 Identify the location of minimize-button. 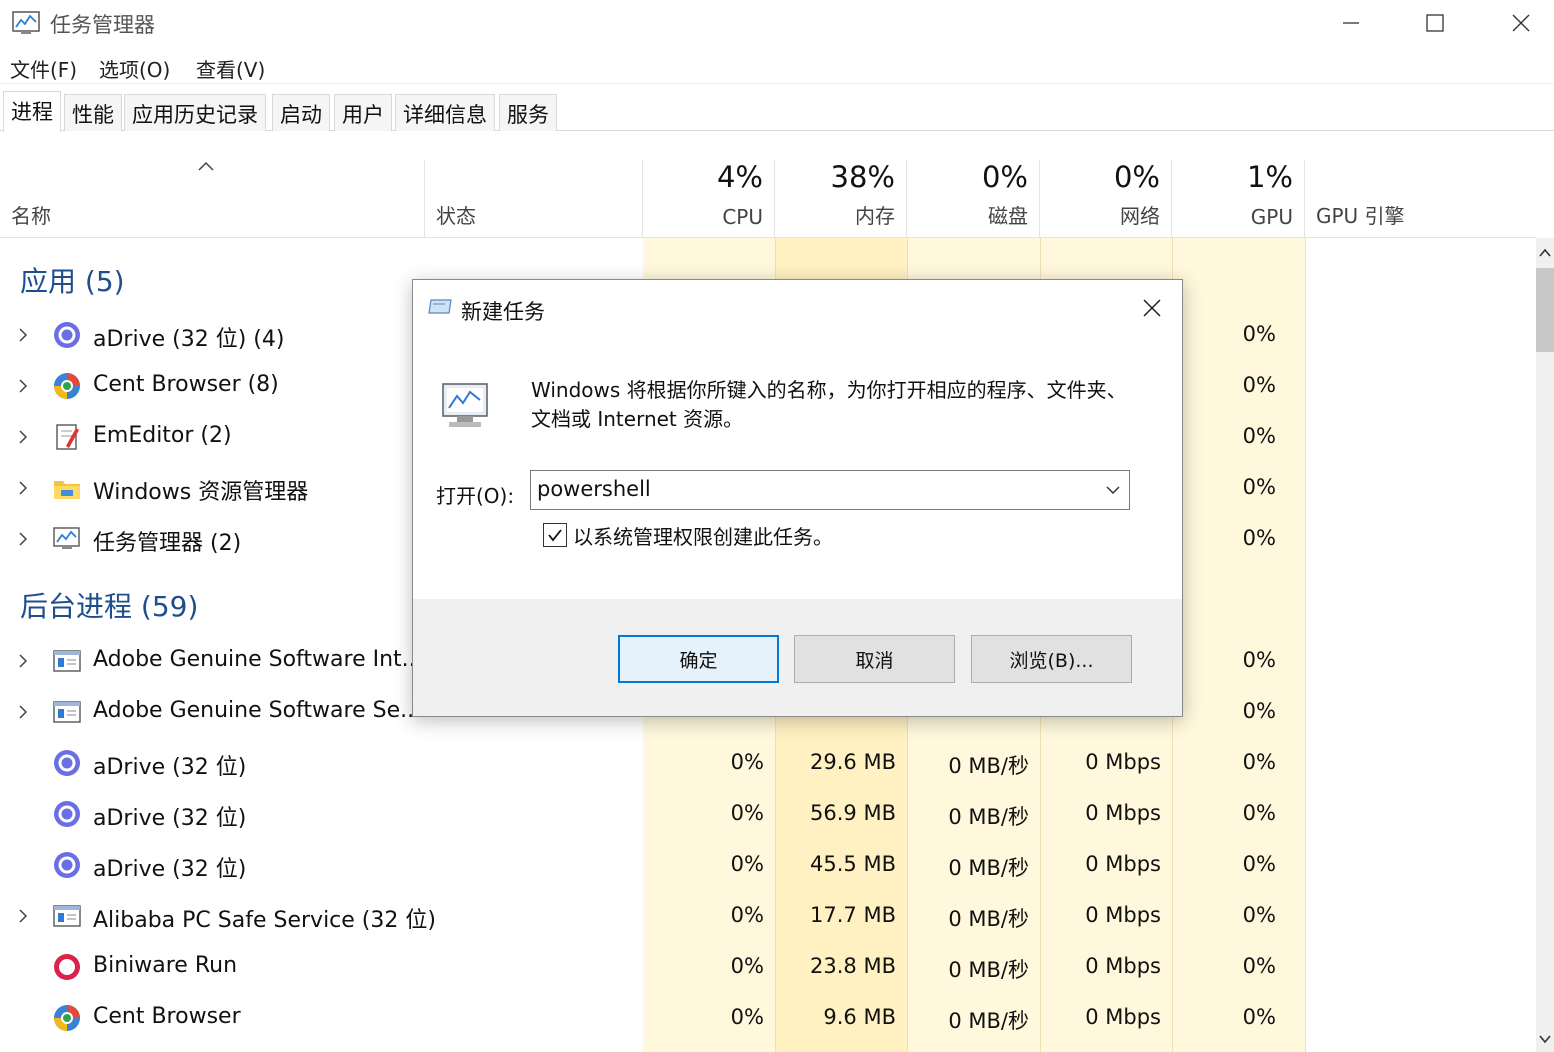
(1351, 23).